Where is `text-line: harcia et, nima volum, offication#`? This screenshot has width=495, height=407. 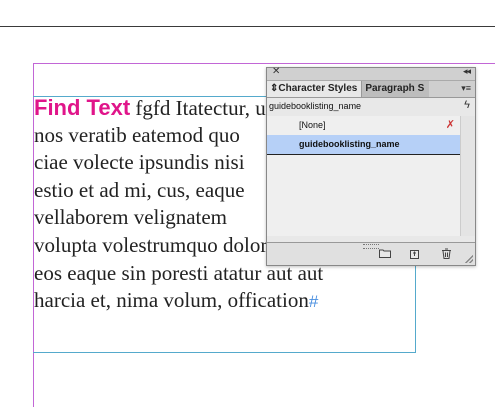 text-line: harcia et, nima volum, offication# is located at coordinates (226, 301).